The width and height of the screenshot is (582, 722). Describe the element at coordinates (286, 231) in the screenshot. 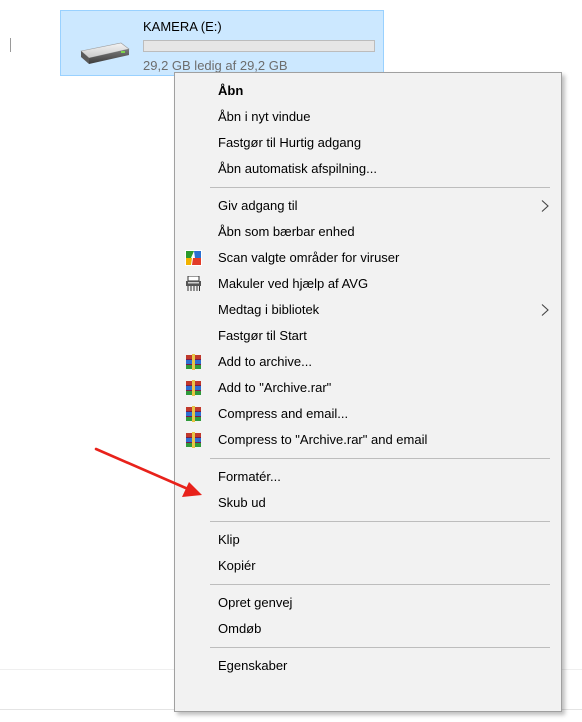

I see `menu-item-label: Åbn som bærbar enhed` at that location.